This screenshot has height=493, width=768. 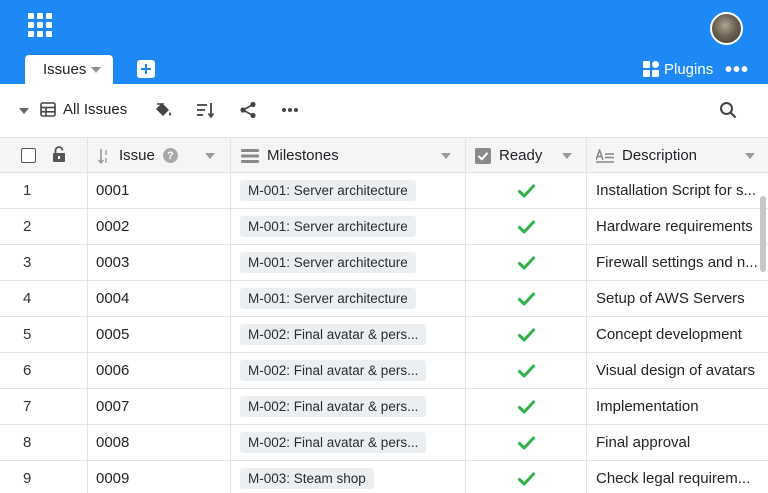 I want to click on lock-icon, so click(x=59, y=154).